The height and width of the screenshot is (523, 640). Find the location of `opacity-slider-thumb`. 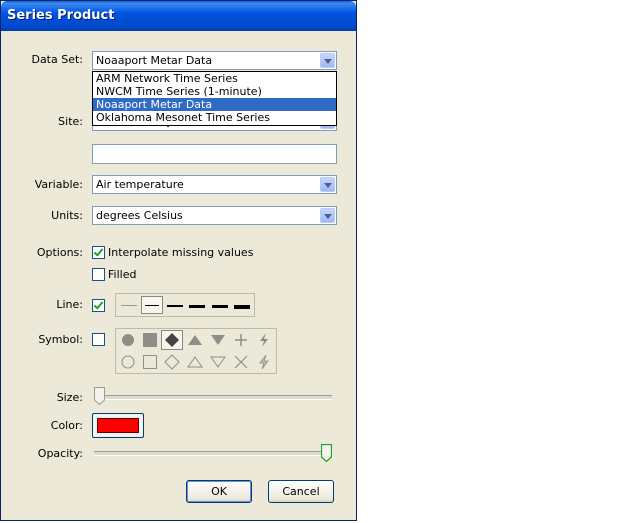

opacity-slider-thumb is located at coordinates (326, 453).